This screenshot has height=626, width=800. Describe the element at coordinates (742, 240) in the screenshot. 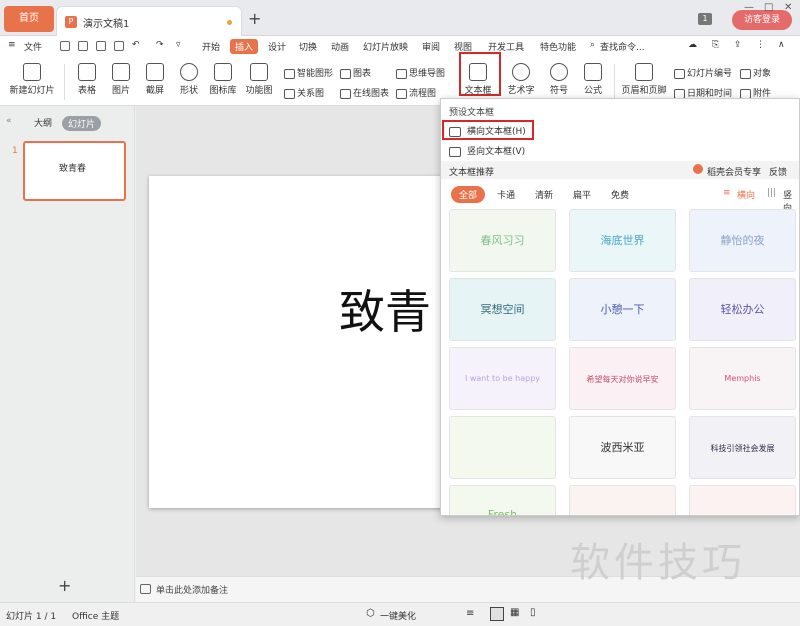

I see `textbox-template-card: 静怡的夜` at that location.